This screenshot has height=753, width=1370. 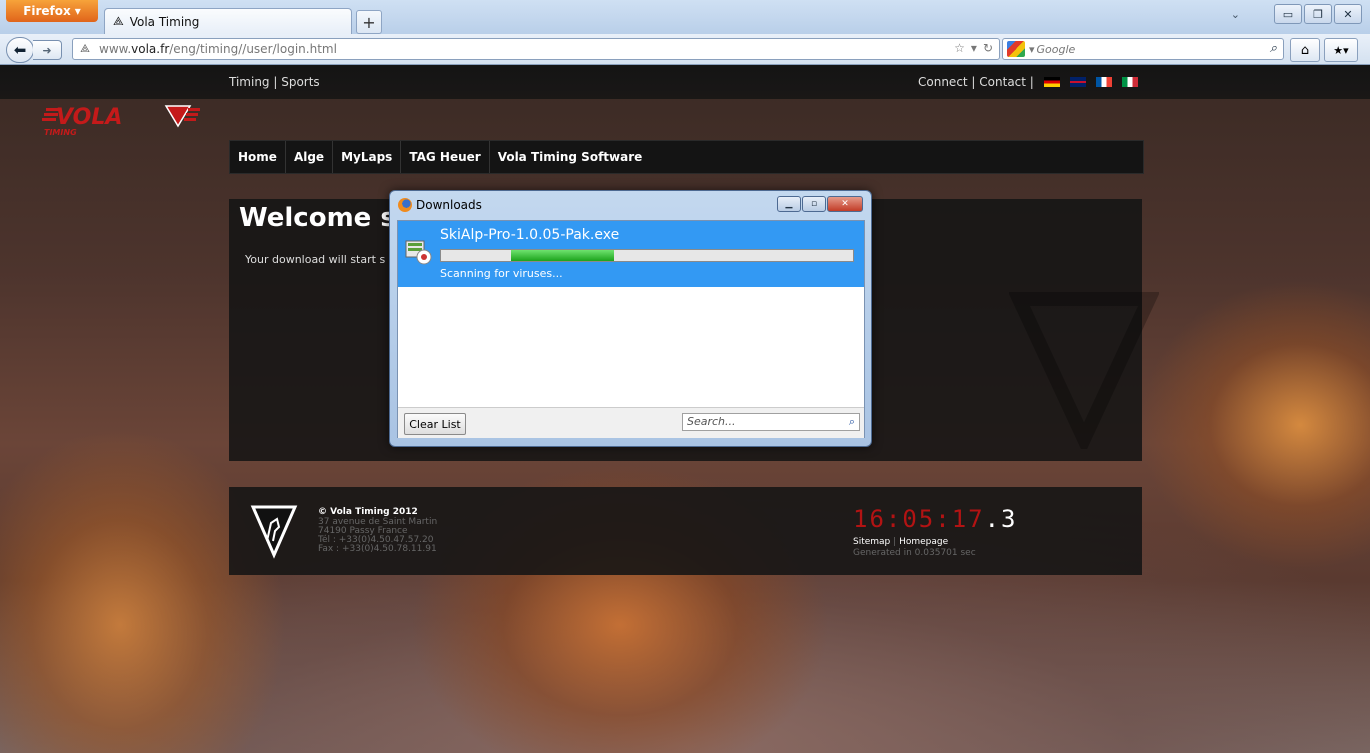 What do you see at coordinates (631, 422) in the screenshot?
I see `downloads-bottom-bar: Clear List Search... ⌕` at bounding box center [631, 422].